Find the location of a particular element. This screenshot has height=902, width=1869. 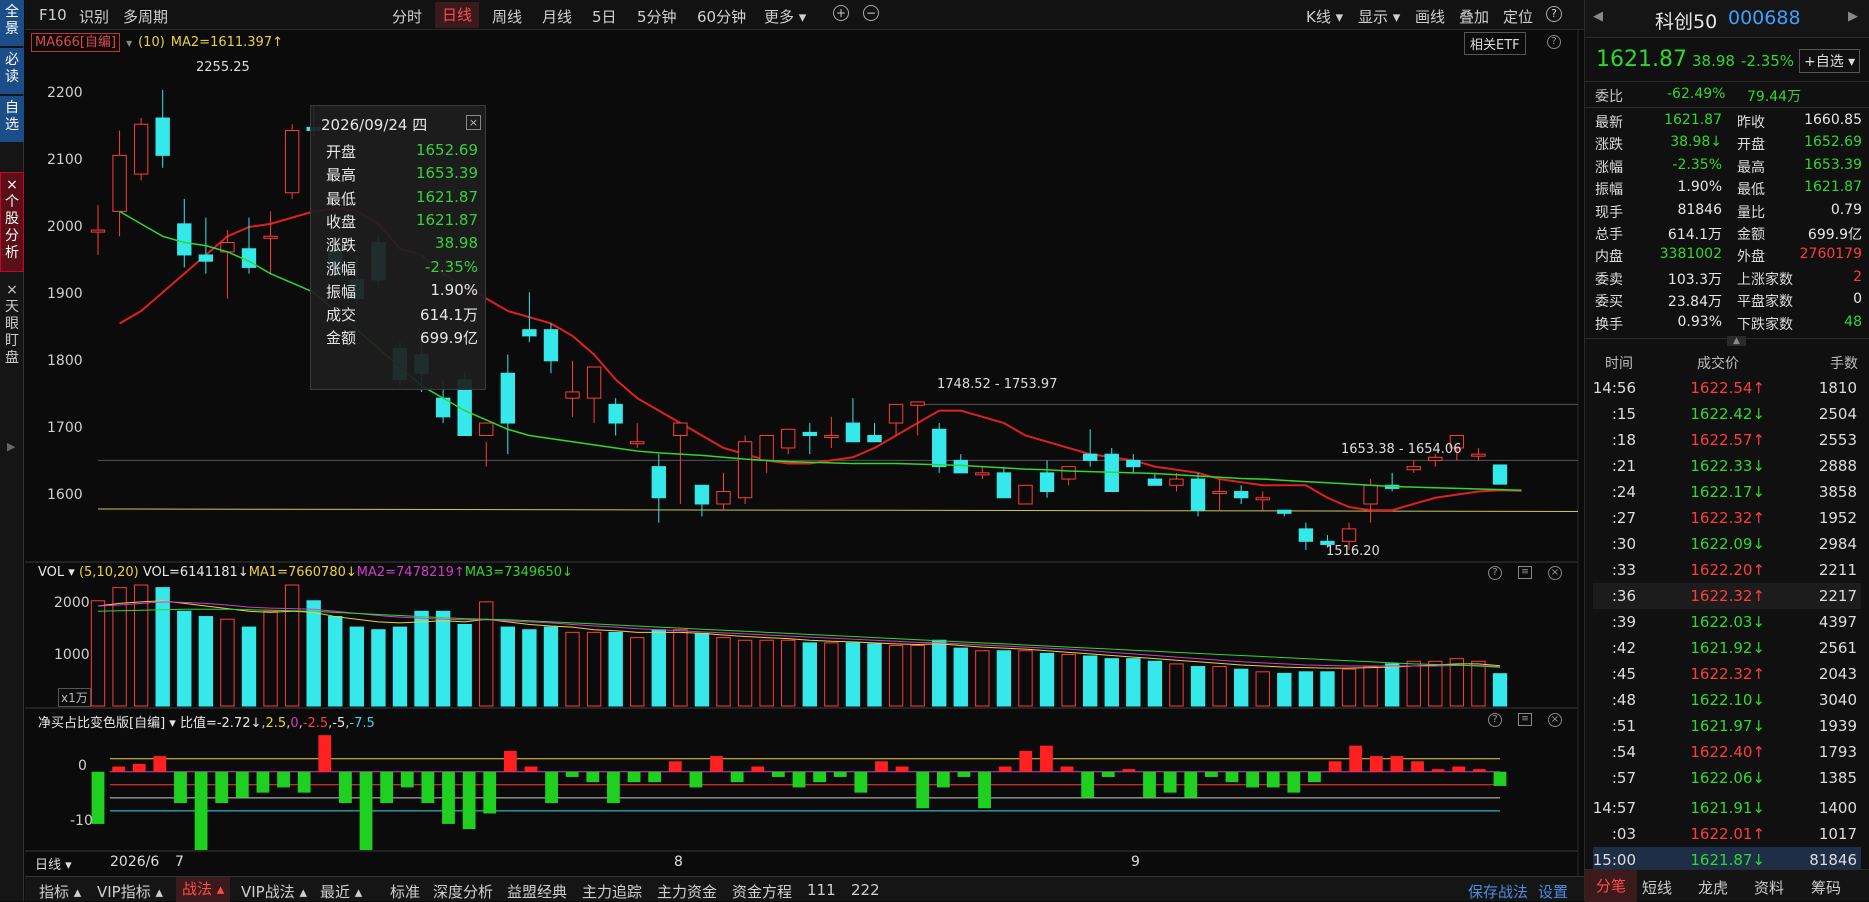

ratio-y-label: -10 is located at coordinates (81, 821).